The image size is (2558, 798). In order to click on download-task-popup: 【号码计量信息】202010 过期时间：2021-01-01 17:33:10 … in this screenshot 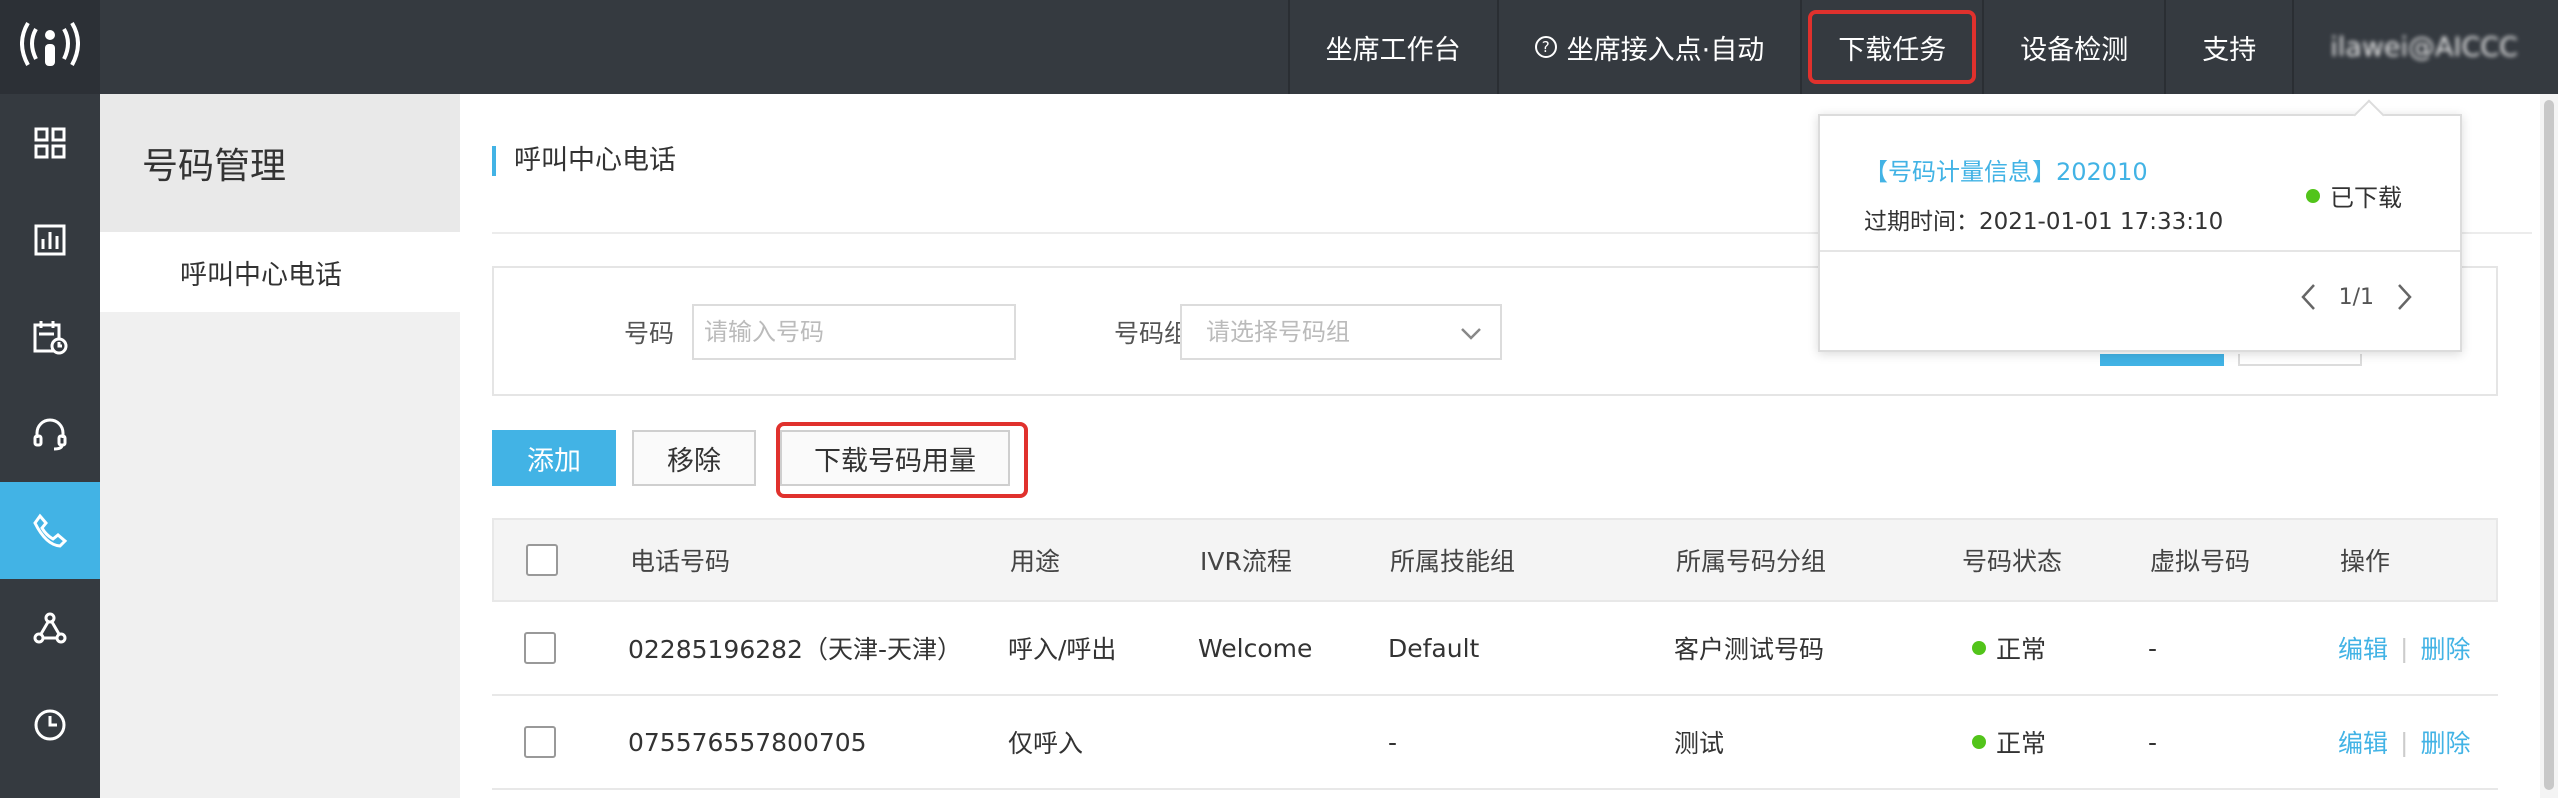, I will do `click(2140, 233)`.